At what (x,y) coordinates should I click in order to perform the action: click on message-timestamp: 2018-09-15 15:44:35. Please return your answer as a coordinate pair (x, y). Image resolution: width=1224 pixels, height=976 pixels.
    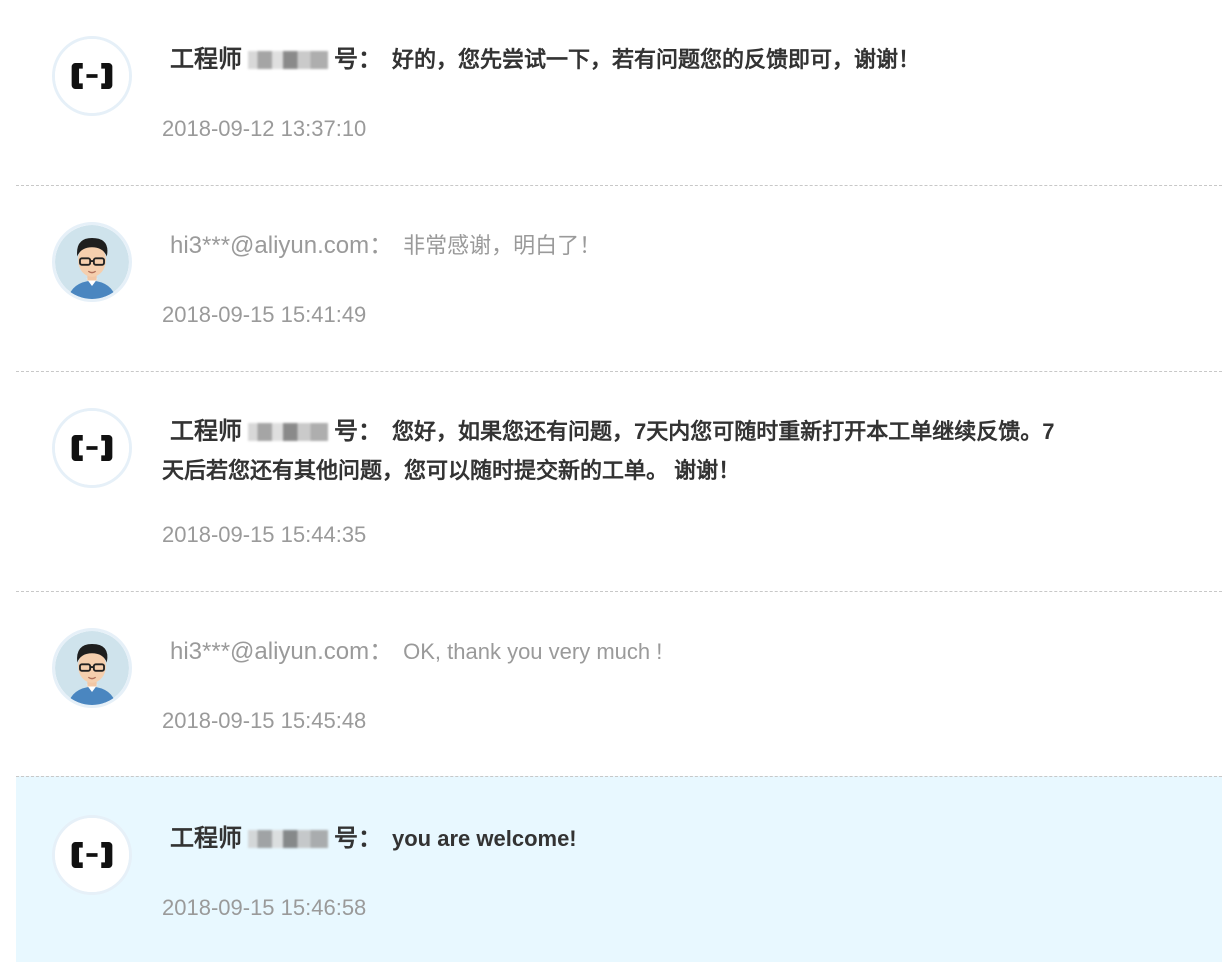
    Looking at the image, I should click on (264, 534).